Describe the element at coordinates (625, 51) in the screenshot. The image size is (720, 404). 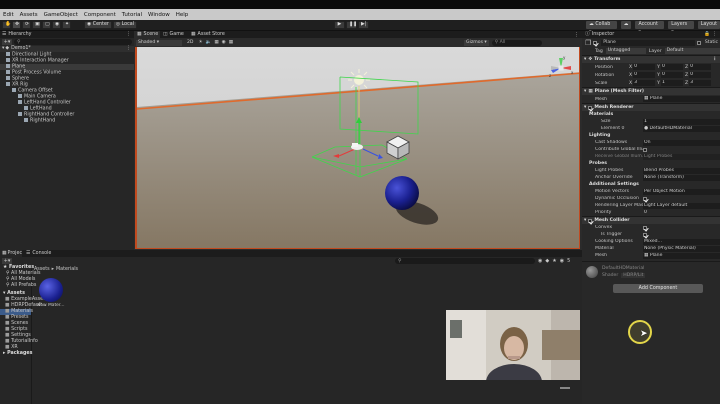
I see `tag-dropdown: Untagged` at that location.